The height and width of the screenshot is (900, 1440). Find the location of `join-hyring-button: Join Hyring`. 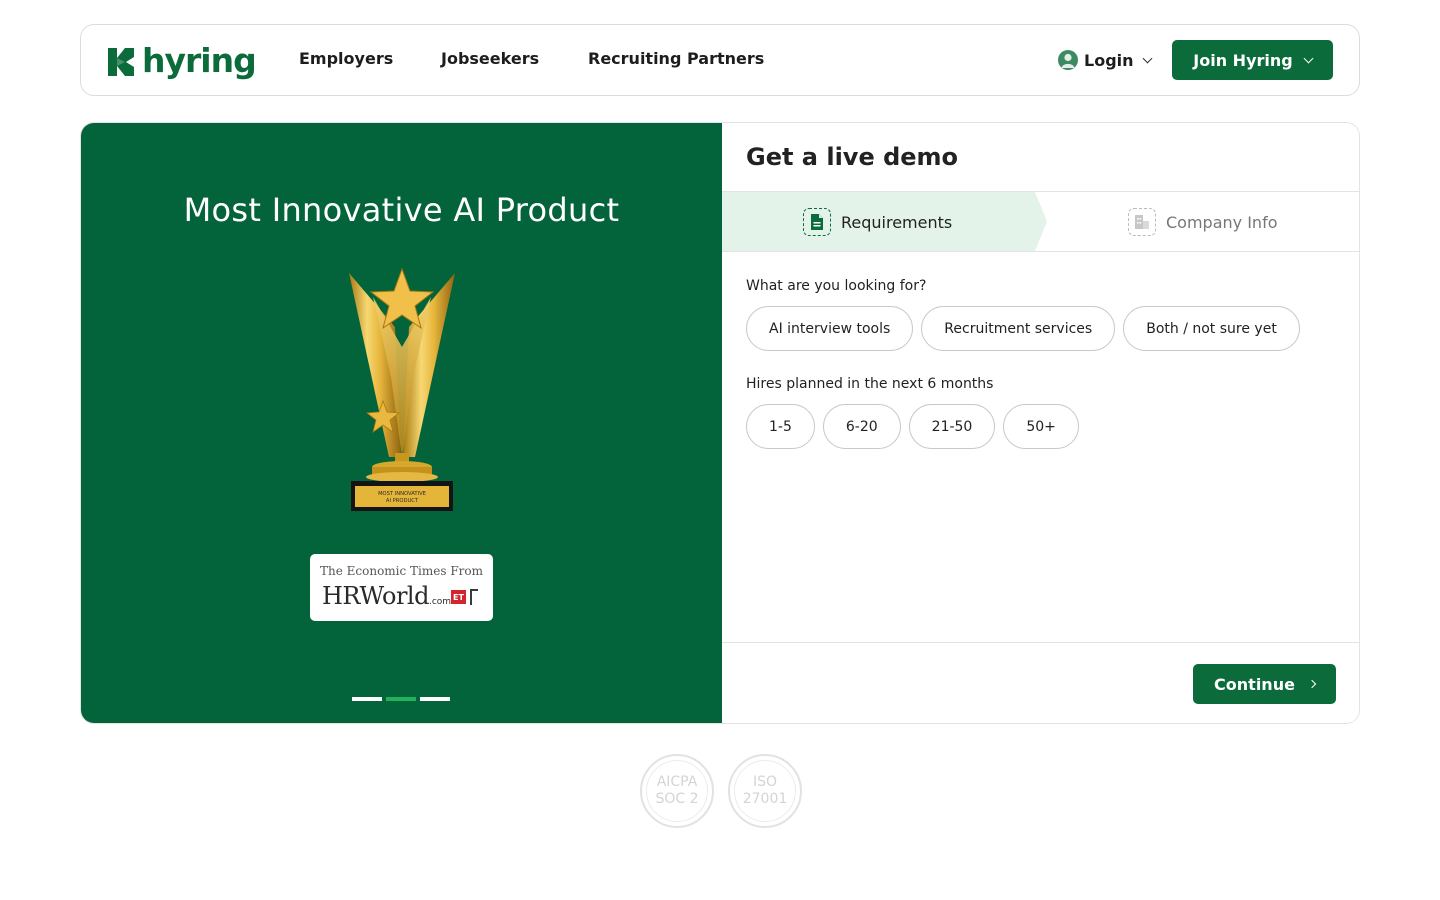

join-hyring-button: Join Hyring is located at coordinates (1252, 60).